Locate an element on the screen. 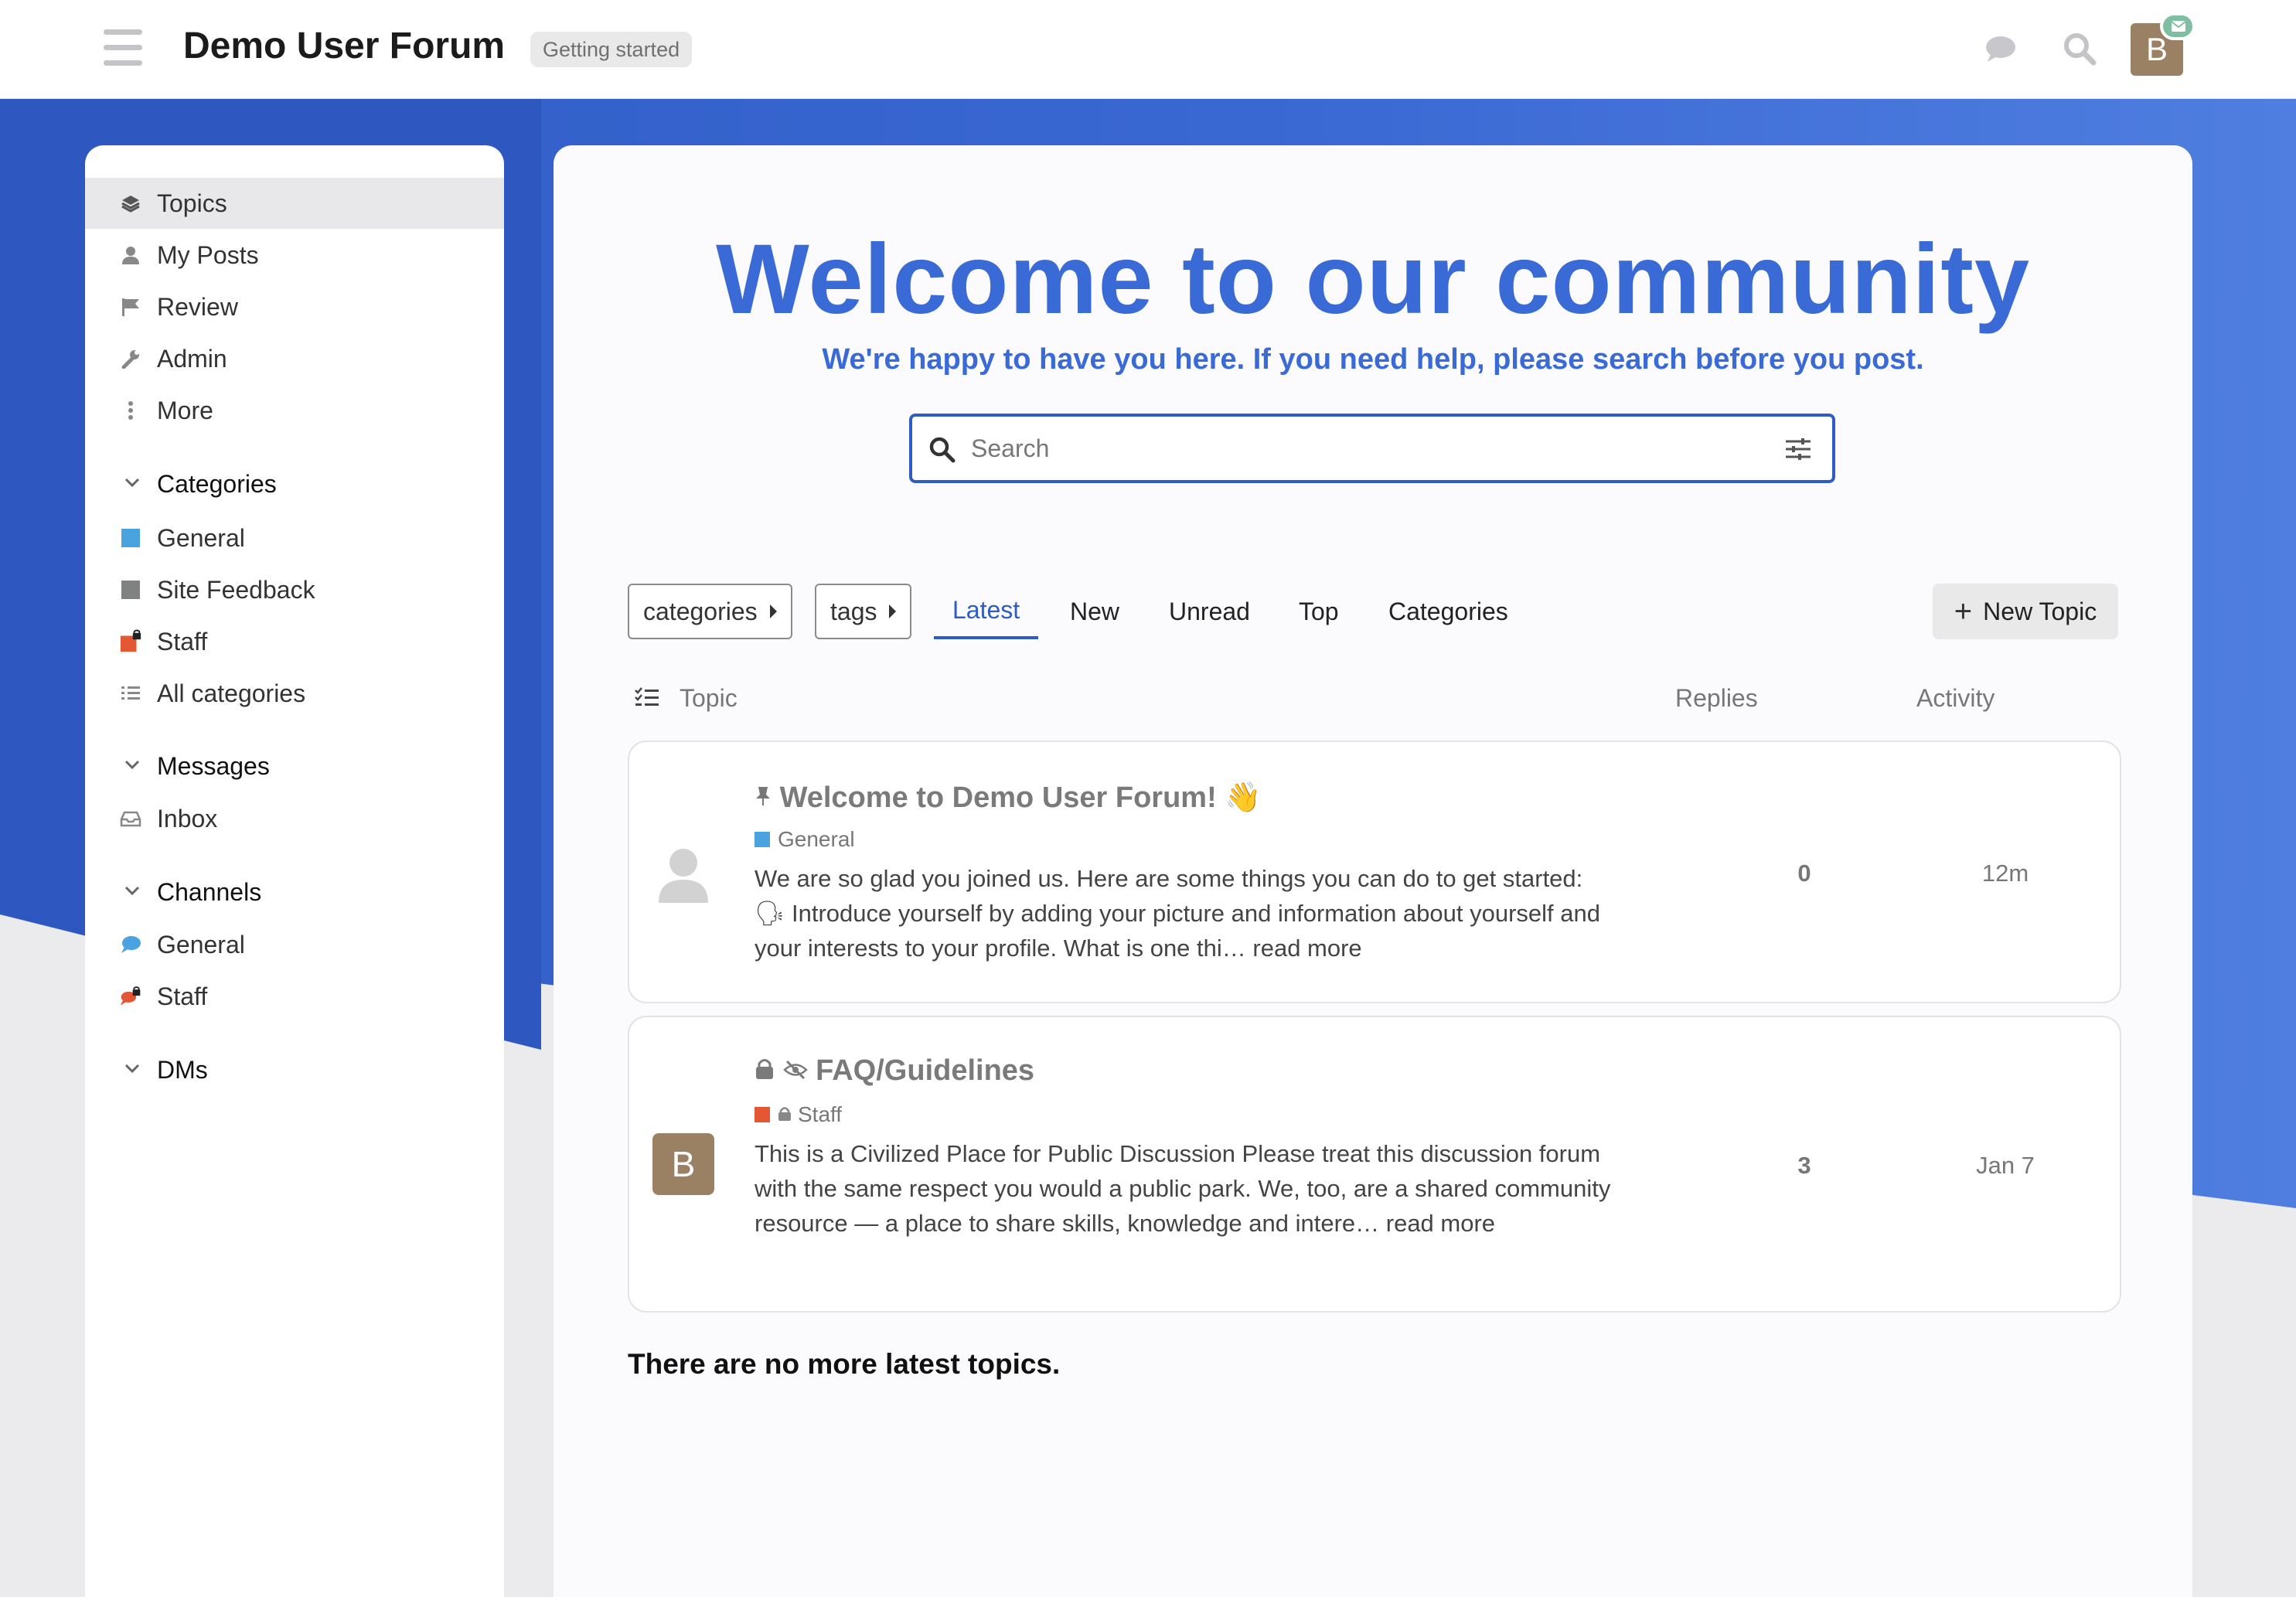 The image size is (2296, 1597). tab-new: New is located at coordinates (1094, 611).